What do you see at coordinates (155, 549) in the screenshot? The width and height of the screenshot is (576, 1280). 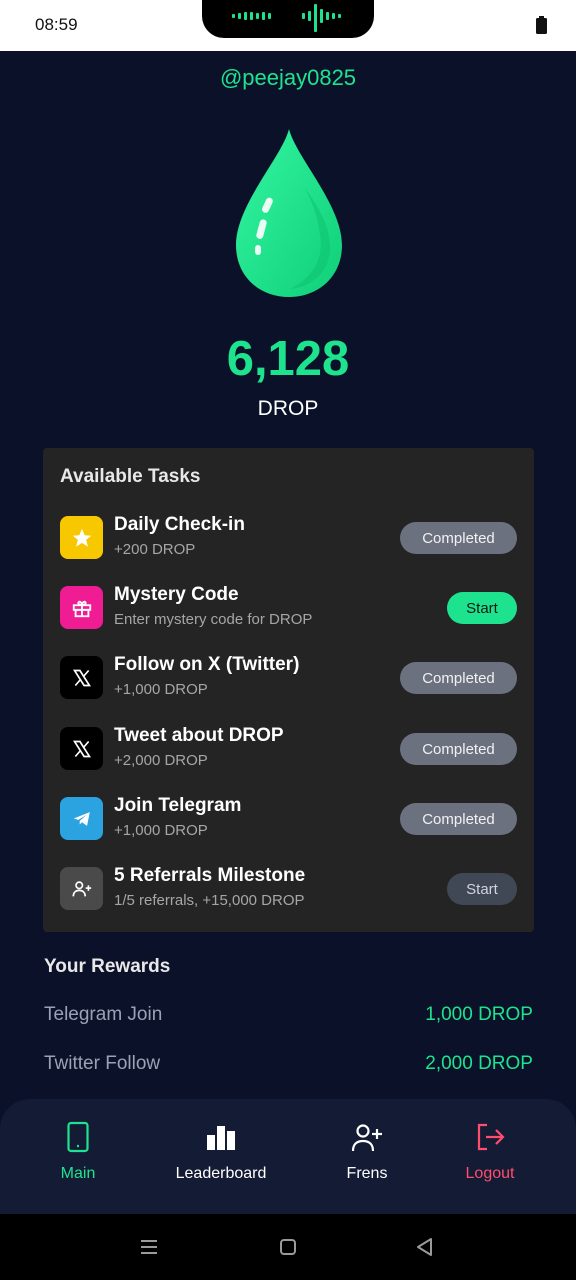 I see `task-desc: +200 DROP` at bounding box center [155, 549].